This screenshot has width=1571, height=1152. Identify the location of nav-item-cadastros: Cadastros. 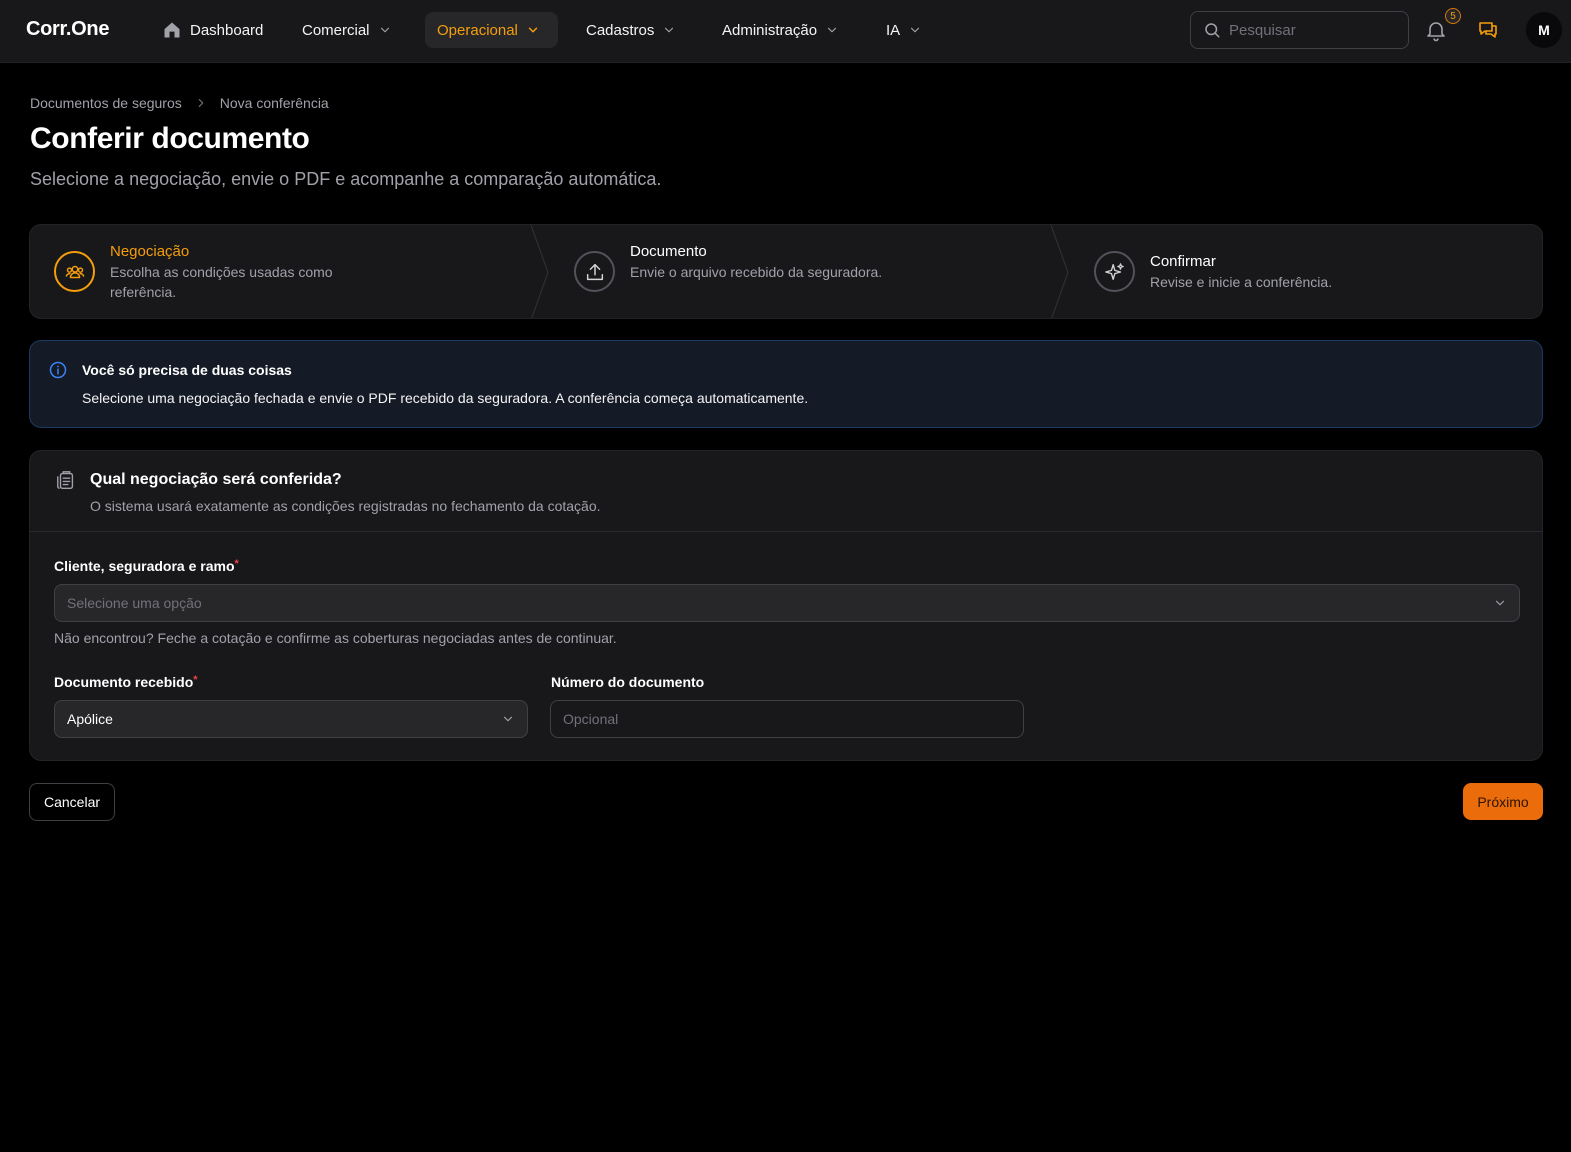
(631, 30).